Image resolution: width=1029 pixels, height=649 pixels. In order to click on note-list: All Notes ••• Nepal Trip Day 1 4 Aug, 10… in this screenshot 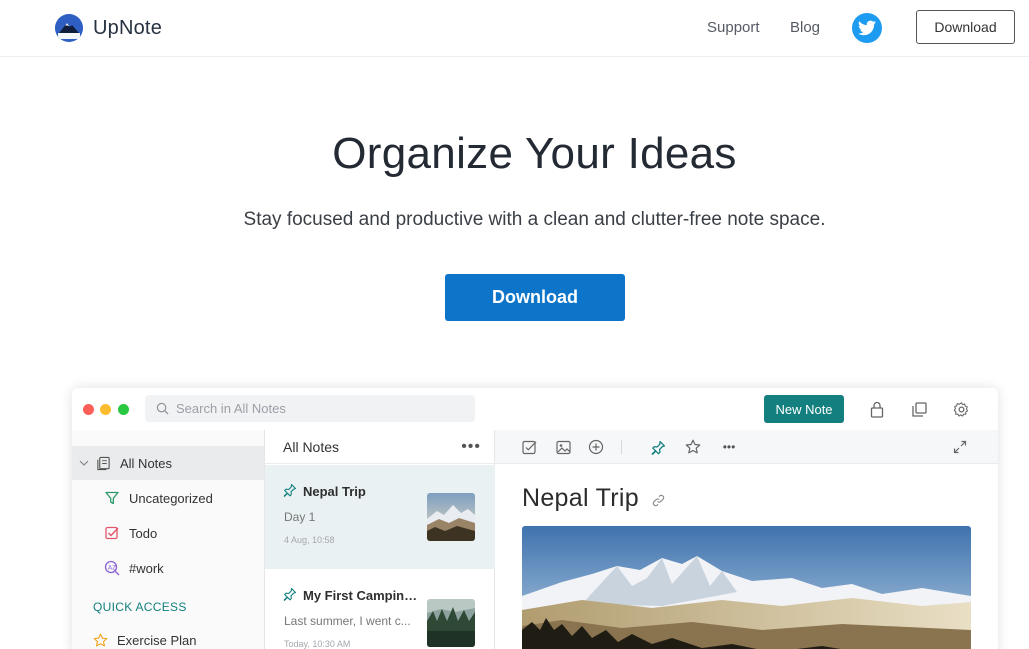, I will do `click(380, 539)`.